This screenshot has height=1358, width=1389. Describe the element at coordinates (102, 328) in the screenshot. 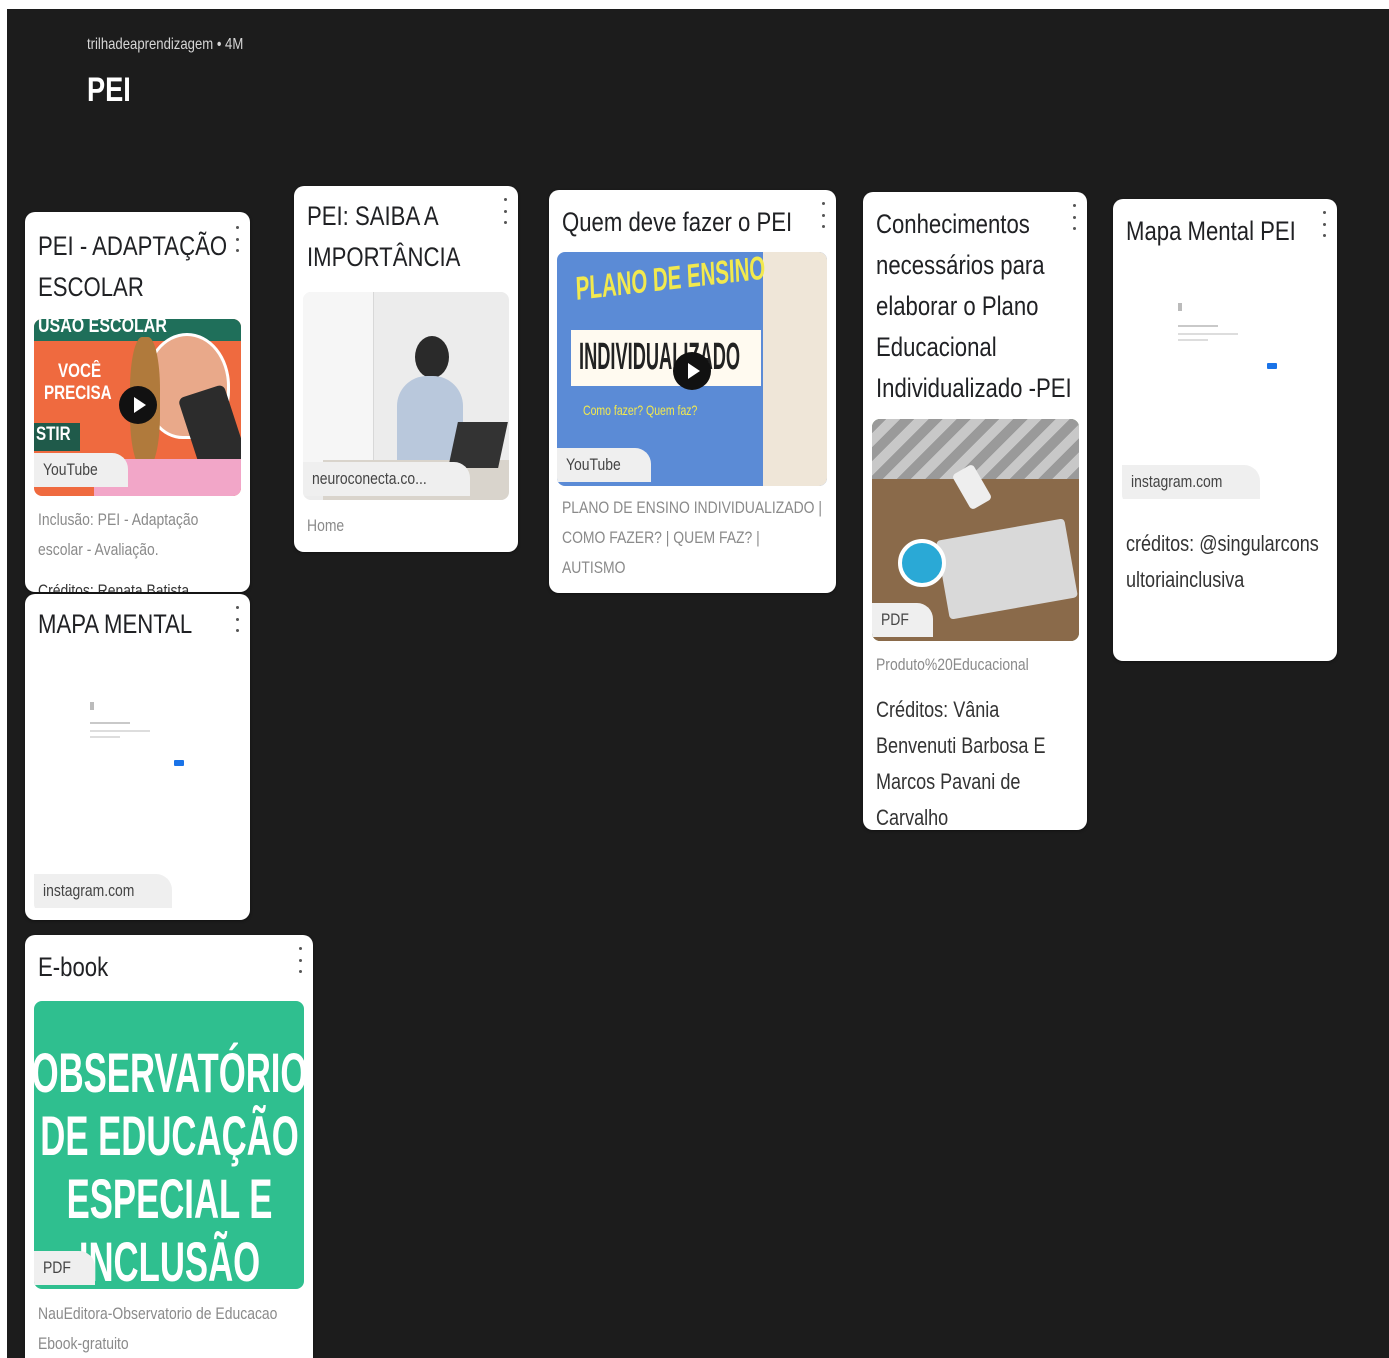

I see `thumb-text-top: USÃO ESCOLAR` at that location.